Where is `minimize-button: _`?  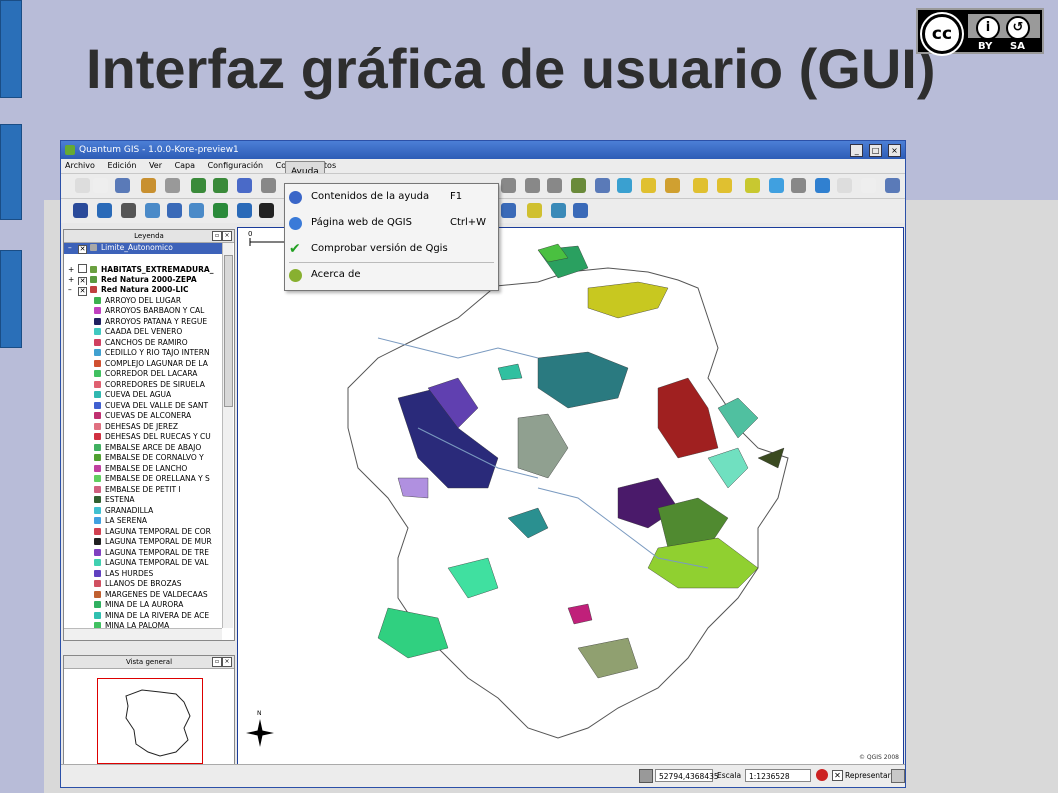
minimize-button: _ is located at coordinates (857, 150).